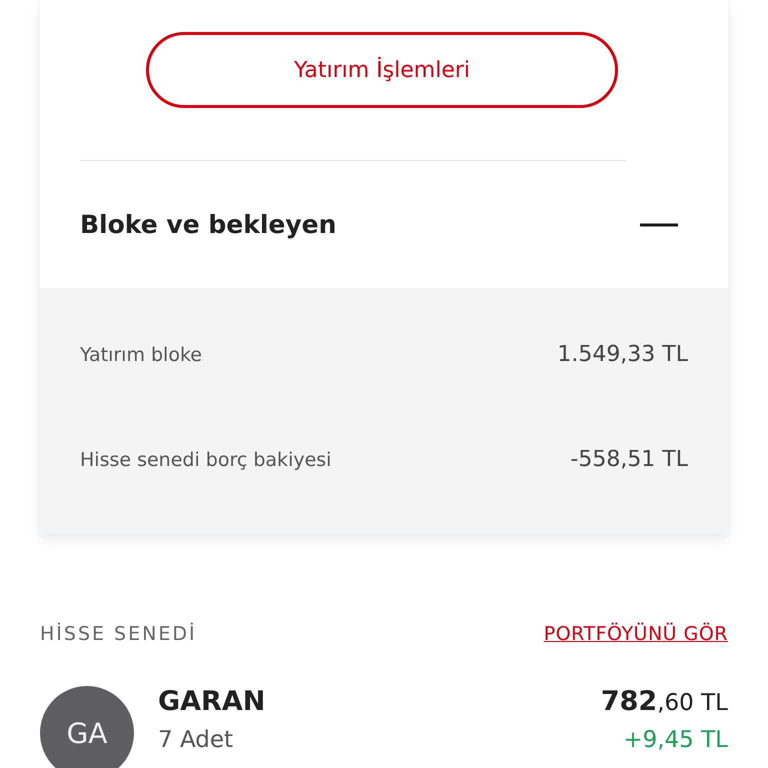  Describe the element at coordinates (208, 224) in the screenshot. I see `section-title: Bloke ve bekleyen` at that location.